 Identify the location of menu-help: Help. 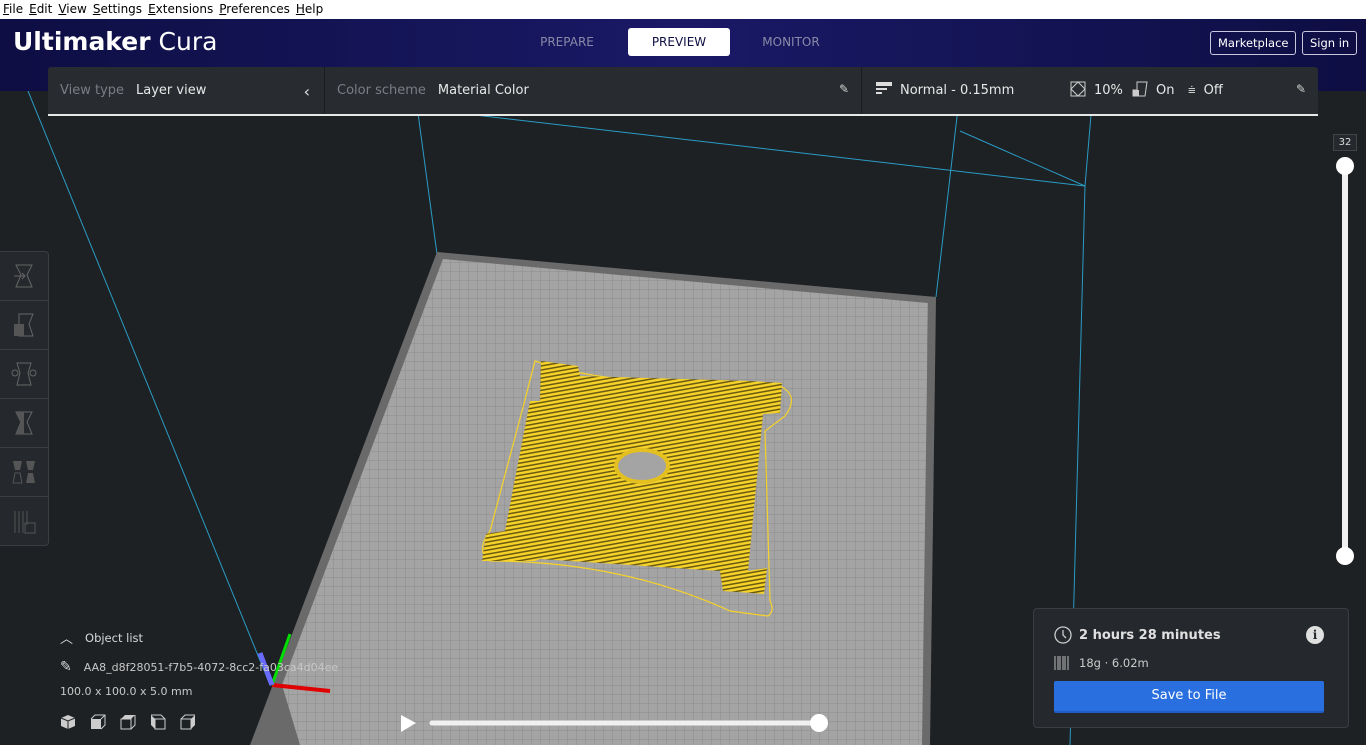
(309, 9).